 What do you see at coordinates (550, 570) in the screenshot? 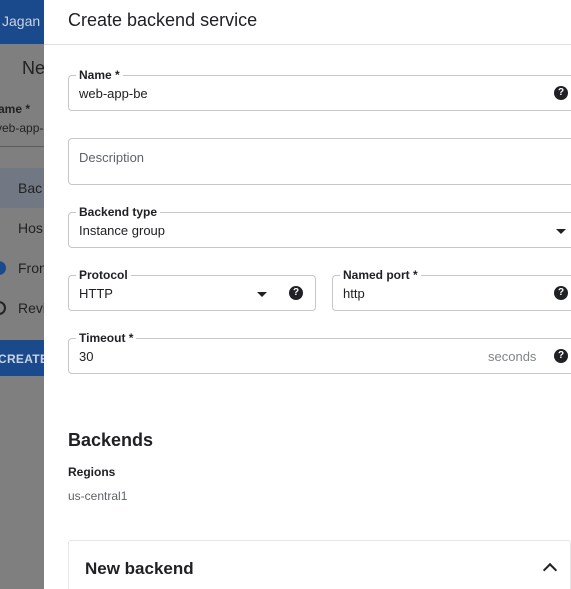
I see `chevron-up-icon` at bounding box center [550, 570].